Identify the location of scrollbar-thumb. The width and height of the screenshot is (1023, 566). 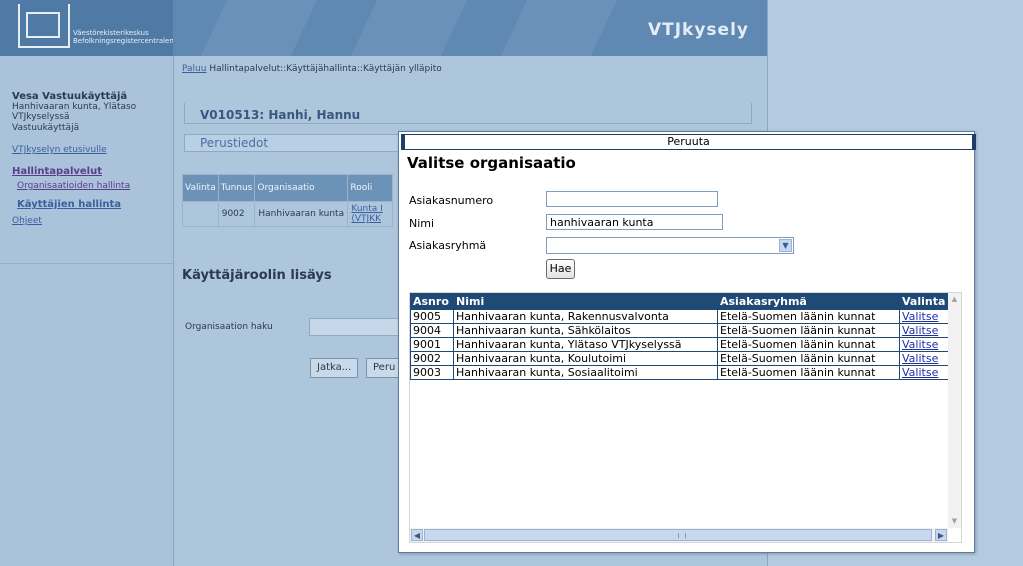
(678, 535).